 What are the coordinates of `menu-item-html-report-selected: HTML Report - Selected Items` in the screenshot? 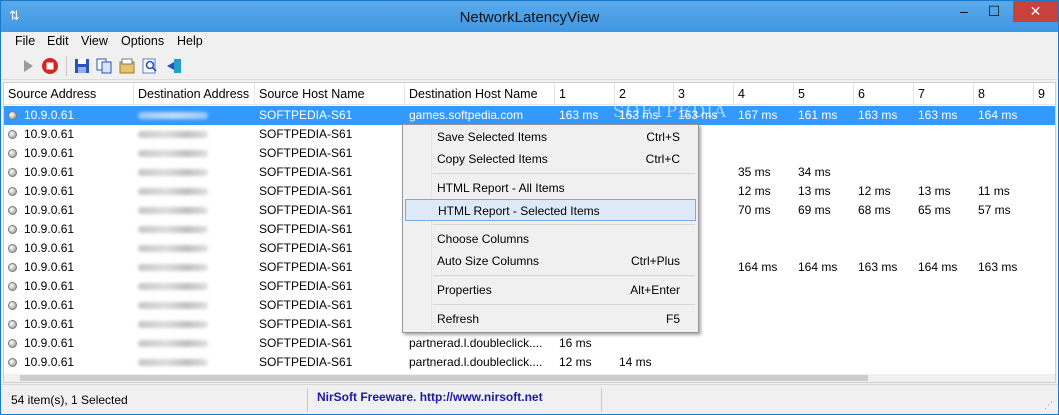 It's located at (550, 210).